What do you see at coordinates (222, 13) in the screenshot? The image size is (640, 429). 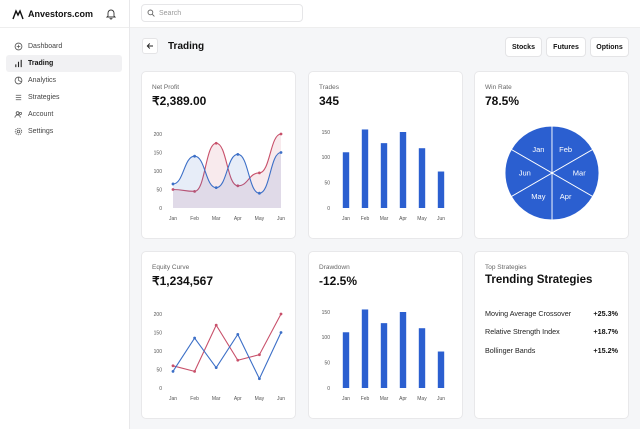 I see `search-input: Search` at bounding box center [222, 13].